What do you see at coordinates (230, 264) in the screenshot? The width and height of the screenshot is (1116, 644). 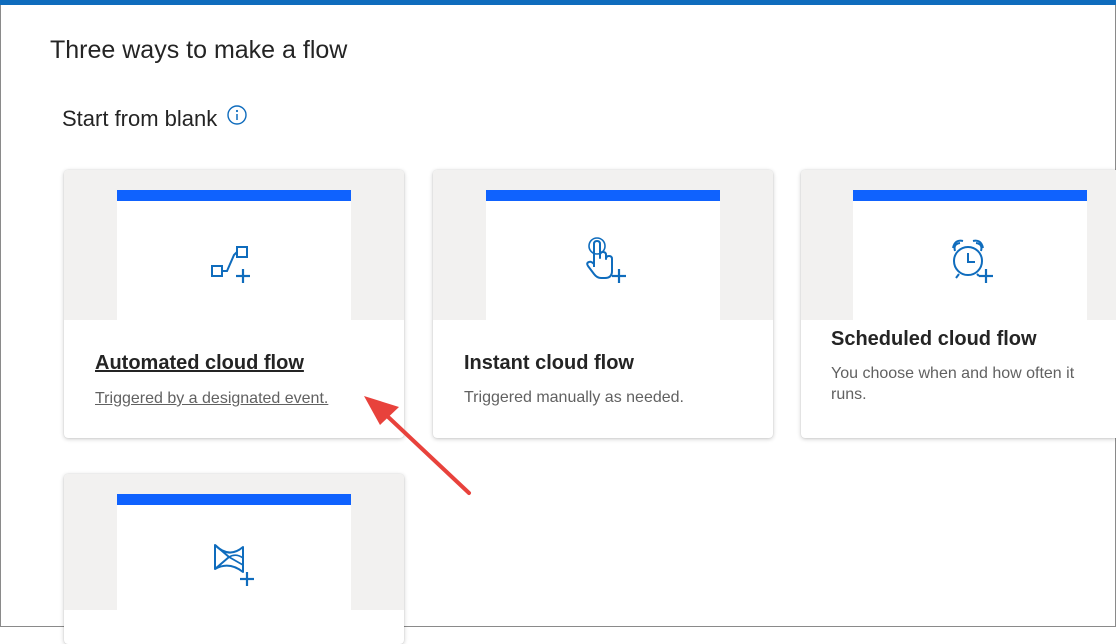 I see `automated-flow-icon` at bounding box center [230, 264].